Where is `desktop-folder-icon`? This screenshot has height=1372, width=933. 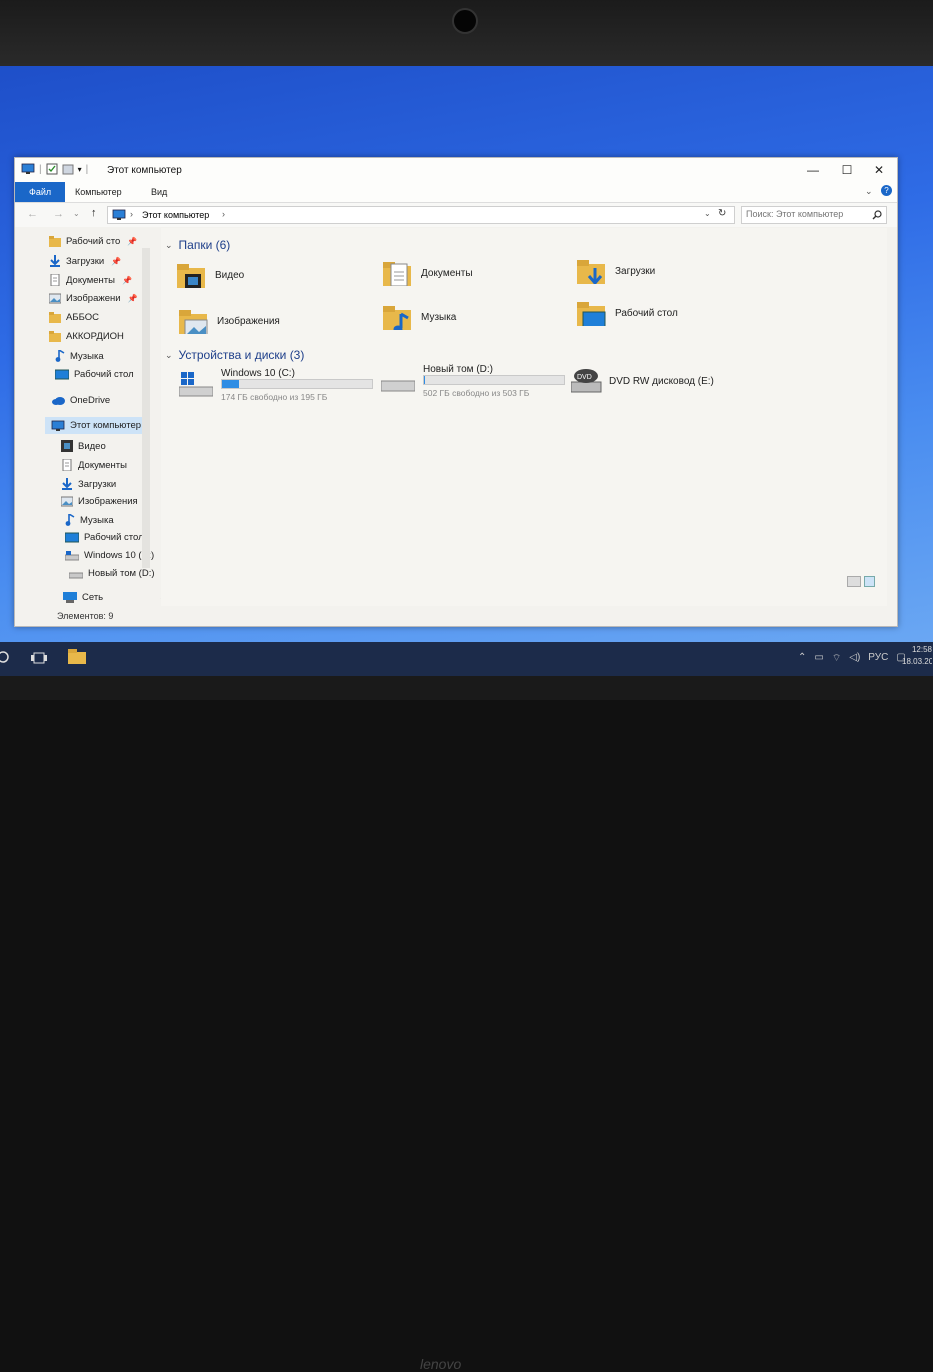
desktop-folder-icon is located at coordinates (55, 241).